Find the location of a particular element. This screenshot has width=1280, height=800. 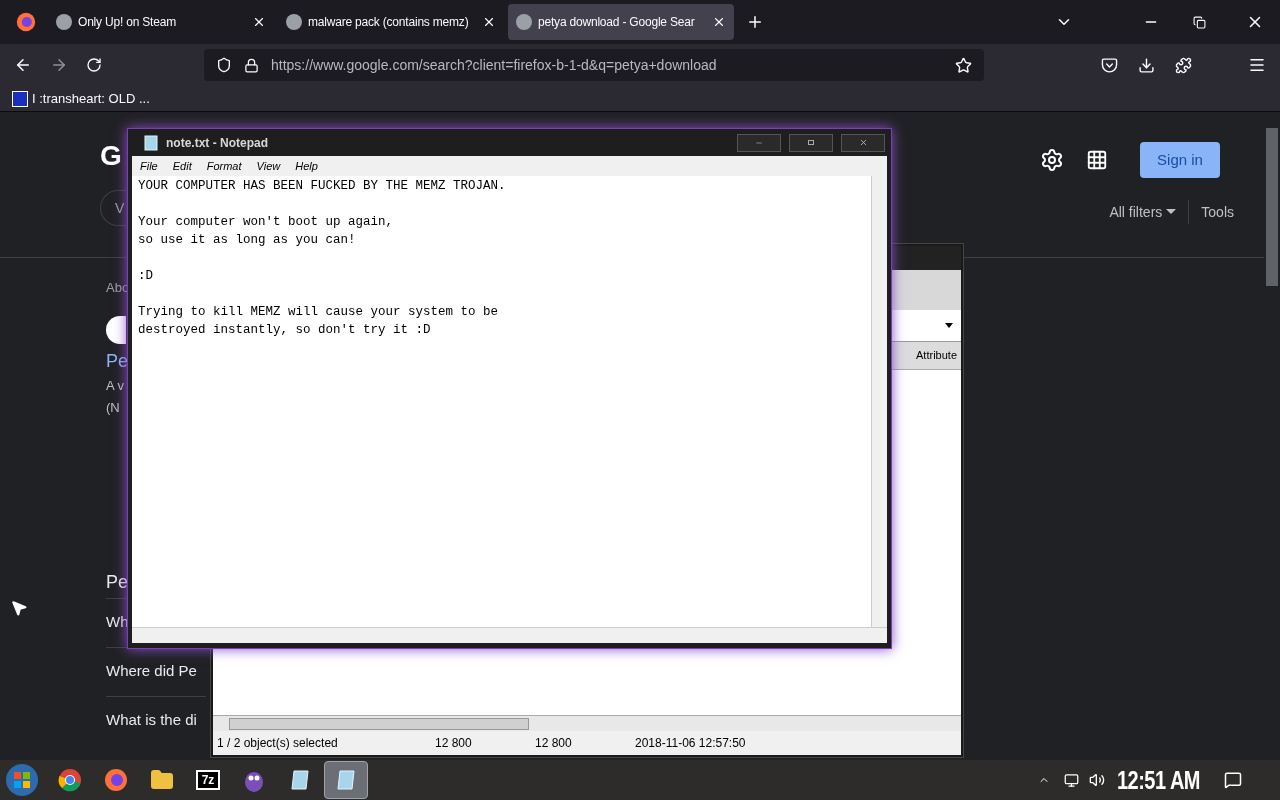

window-title: note.txt - Notepad is located at coordinates (217, 143).